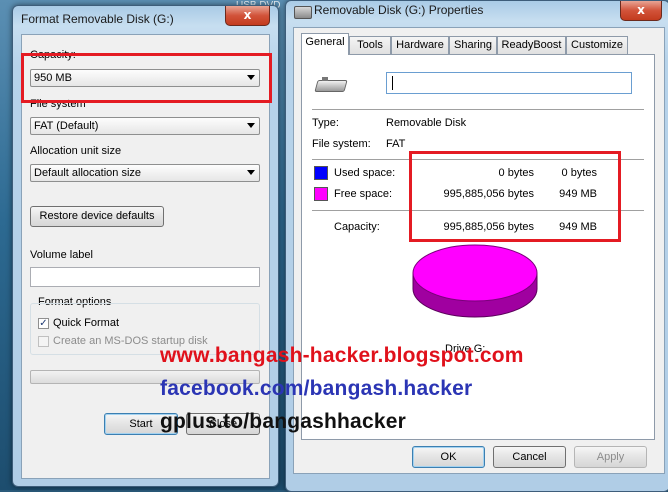 The height and width of the screenshot is (492, 668). I want to click on volume-name-input, so click(509, 83).